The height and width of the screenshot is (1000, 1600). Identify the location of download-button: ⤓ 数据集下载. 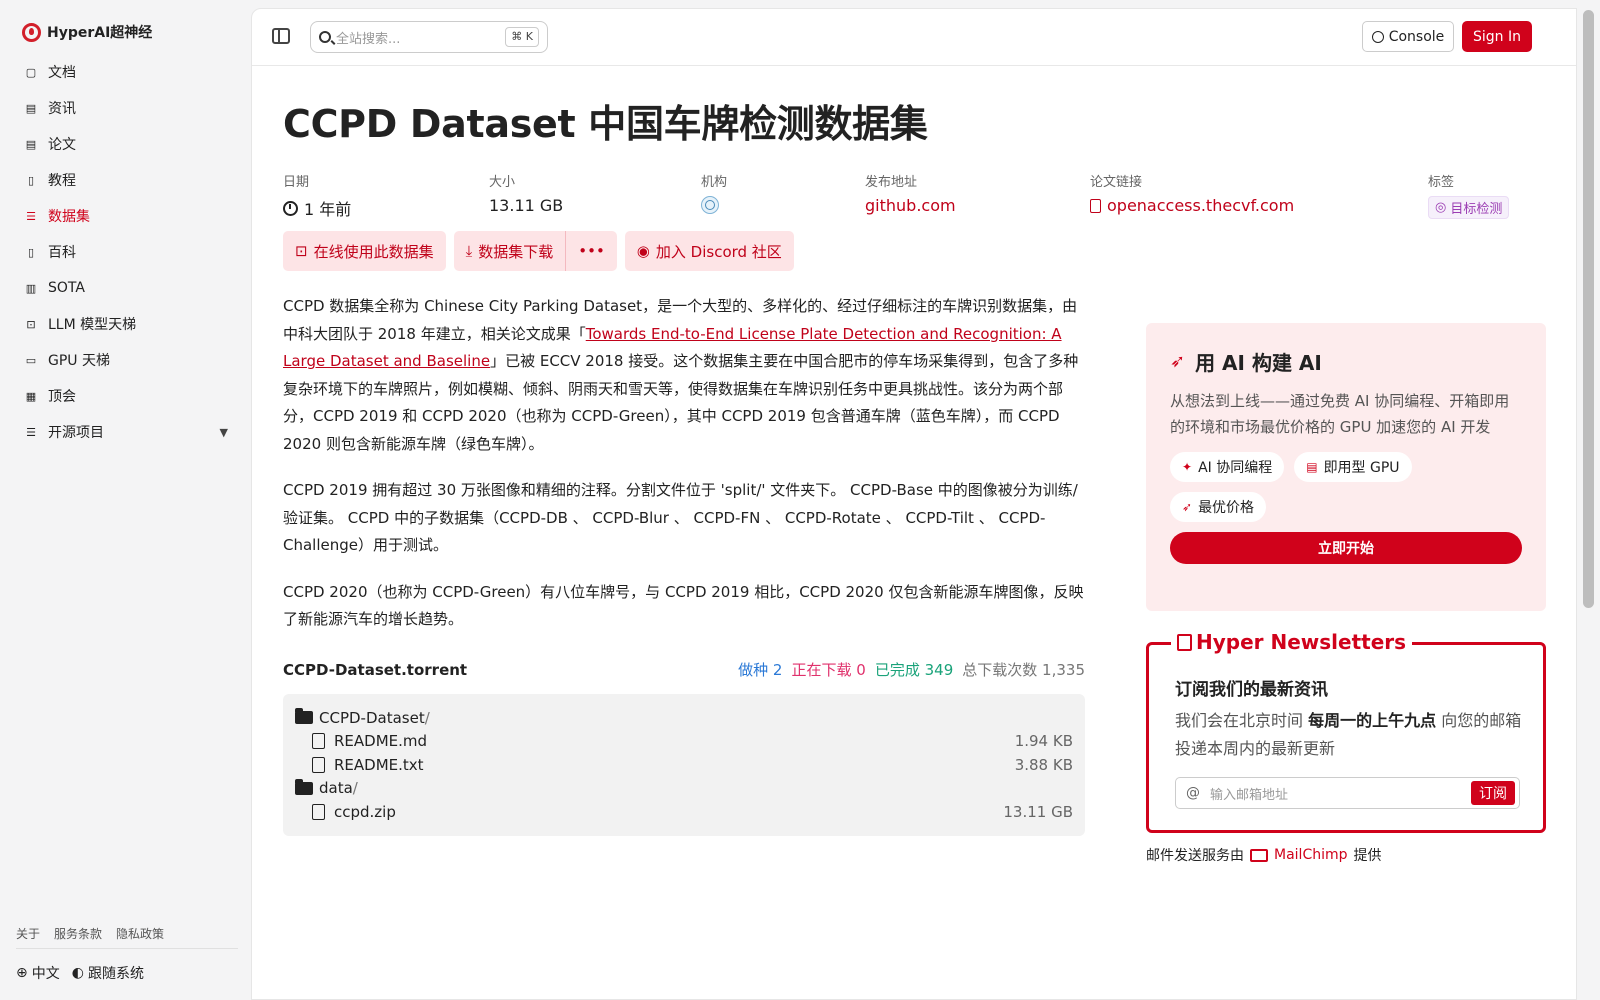
(510, 251).